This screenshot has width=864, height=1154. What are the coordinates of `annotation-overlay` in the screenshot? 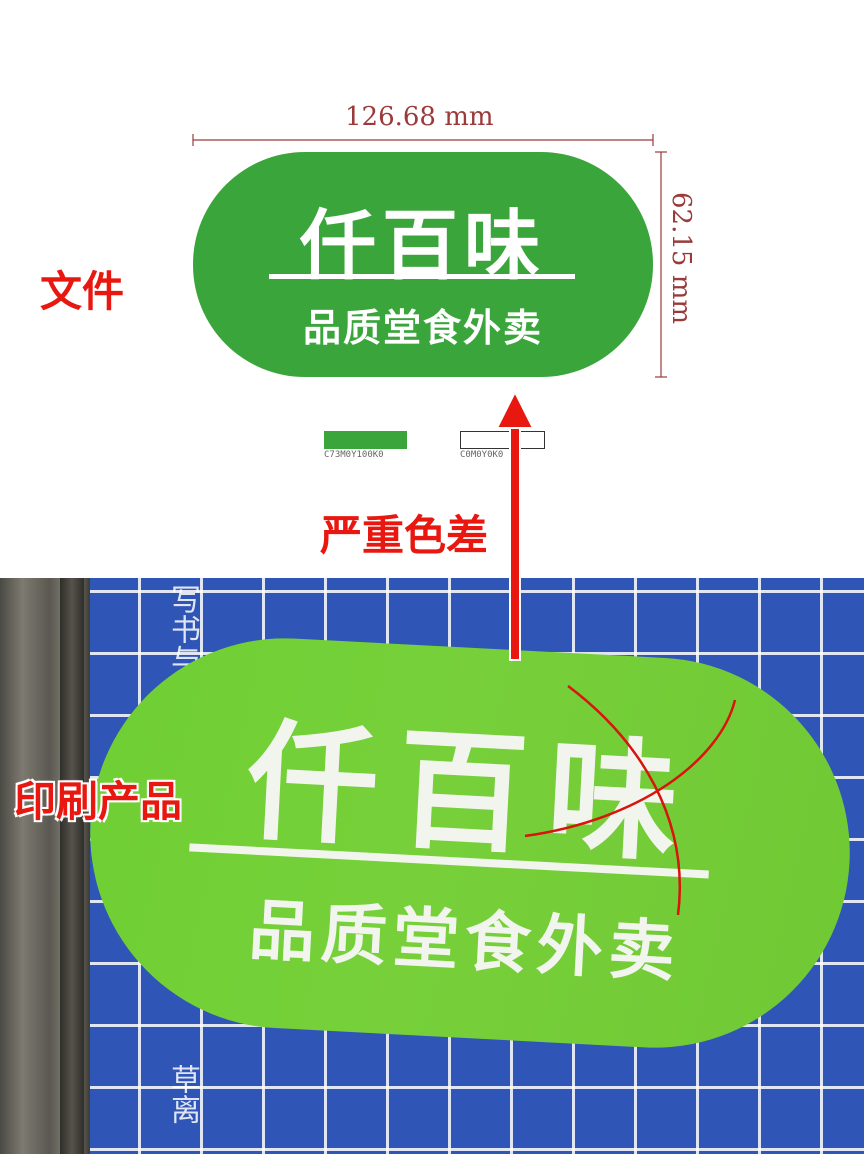 It's located at (616, 652).